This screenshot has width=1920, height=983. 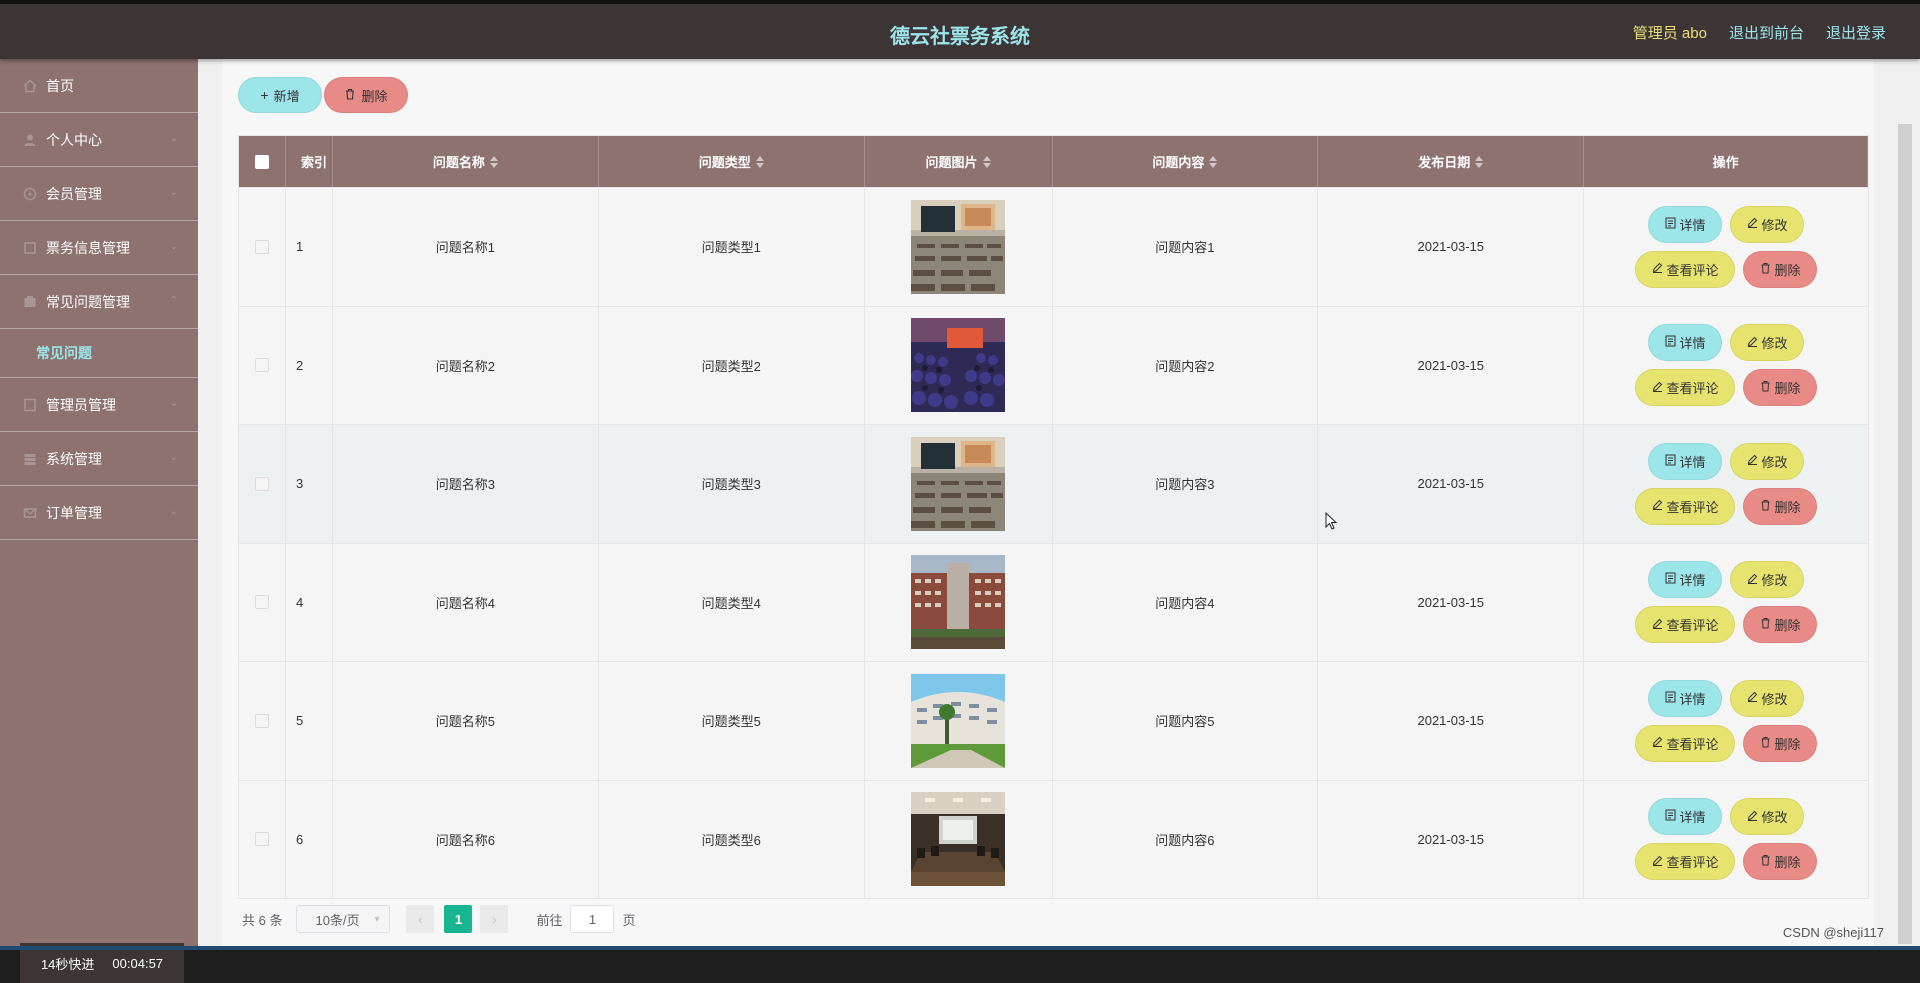 I want to click on sidebar-item-member-management: 会员管理 ⌄, so click(x=99, y=194).